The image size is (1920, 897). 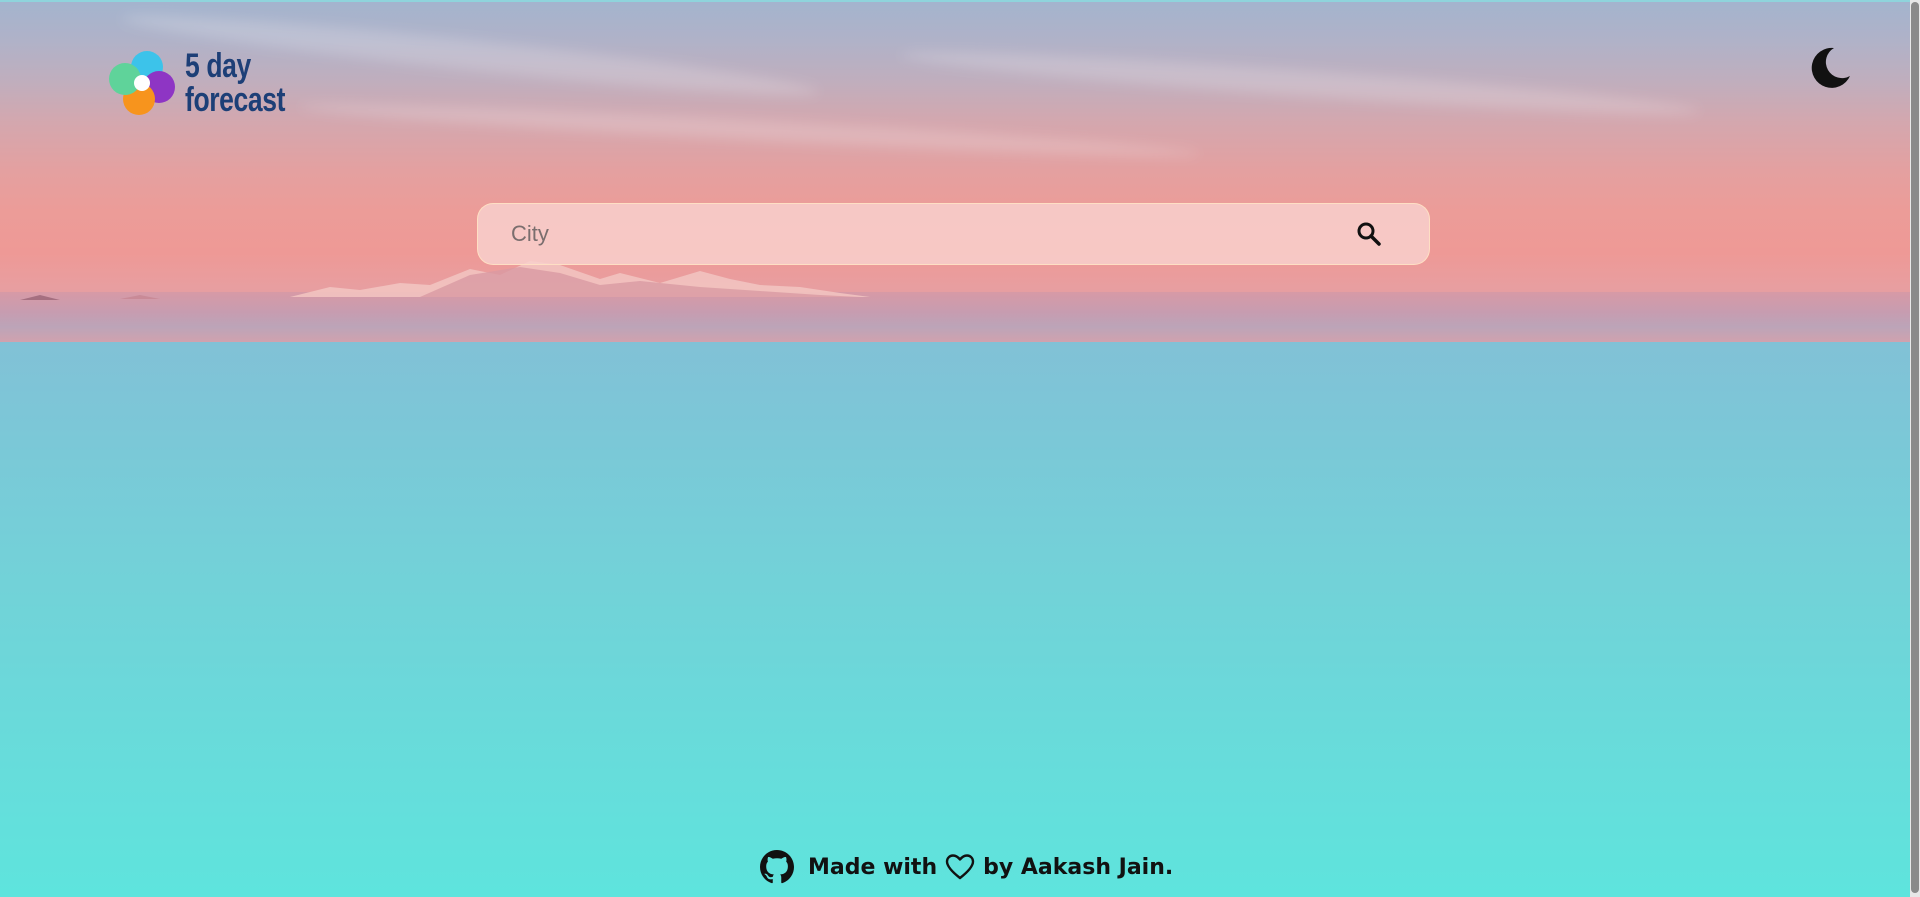 I want to click on city-search-input, so click(x=913, y=234).